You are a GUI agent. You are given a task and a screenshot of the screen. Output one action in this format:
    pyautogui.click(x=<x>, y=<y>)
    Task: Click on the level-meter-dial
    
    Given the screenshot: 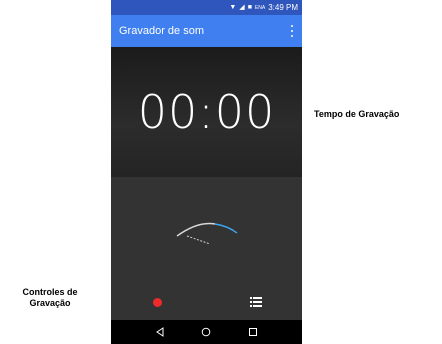 What is the action you would take?
    pyautogui.click(x=207, y=233)
    